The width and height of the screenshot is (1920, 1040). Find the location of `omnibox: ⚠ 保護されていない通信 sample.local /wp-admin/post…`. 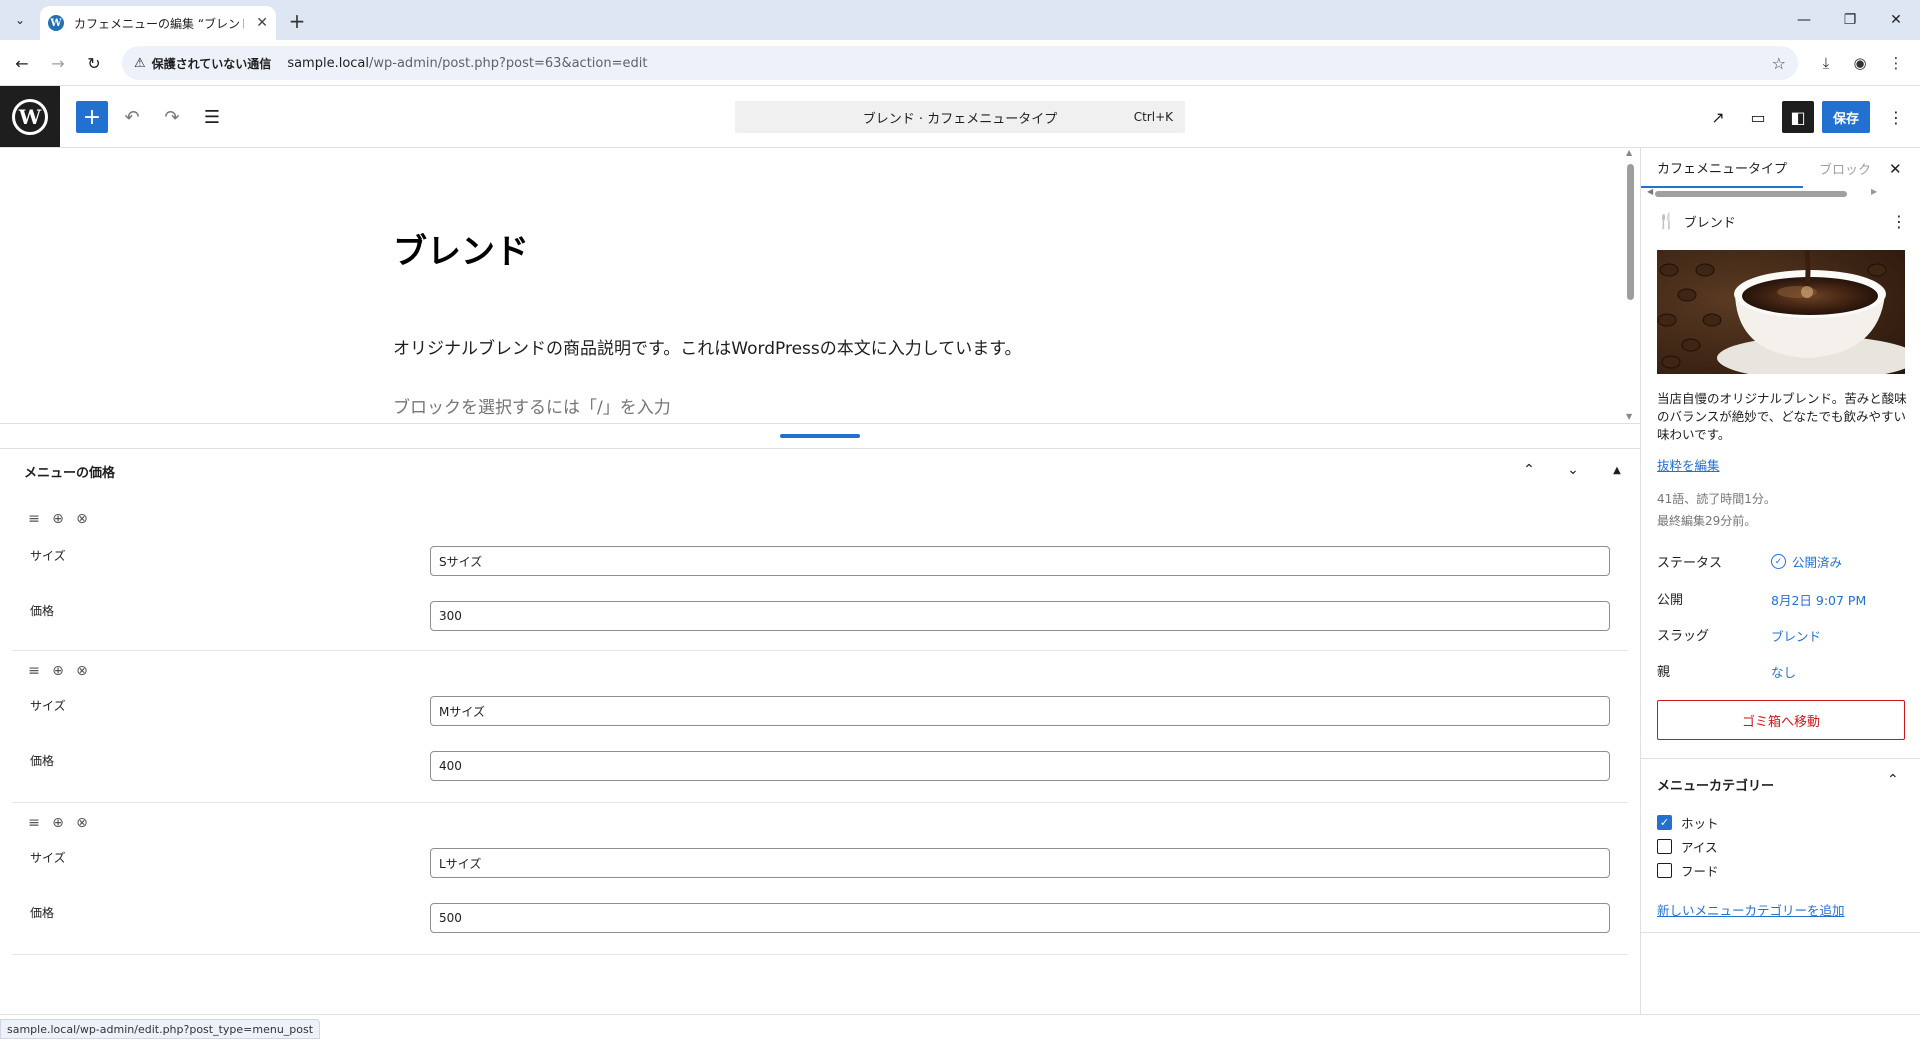

omnibox: ⚠ 保護されていない通信 sample.local /wp-admin/post… is located at coordinates (960, 63).